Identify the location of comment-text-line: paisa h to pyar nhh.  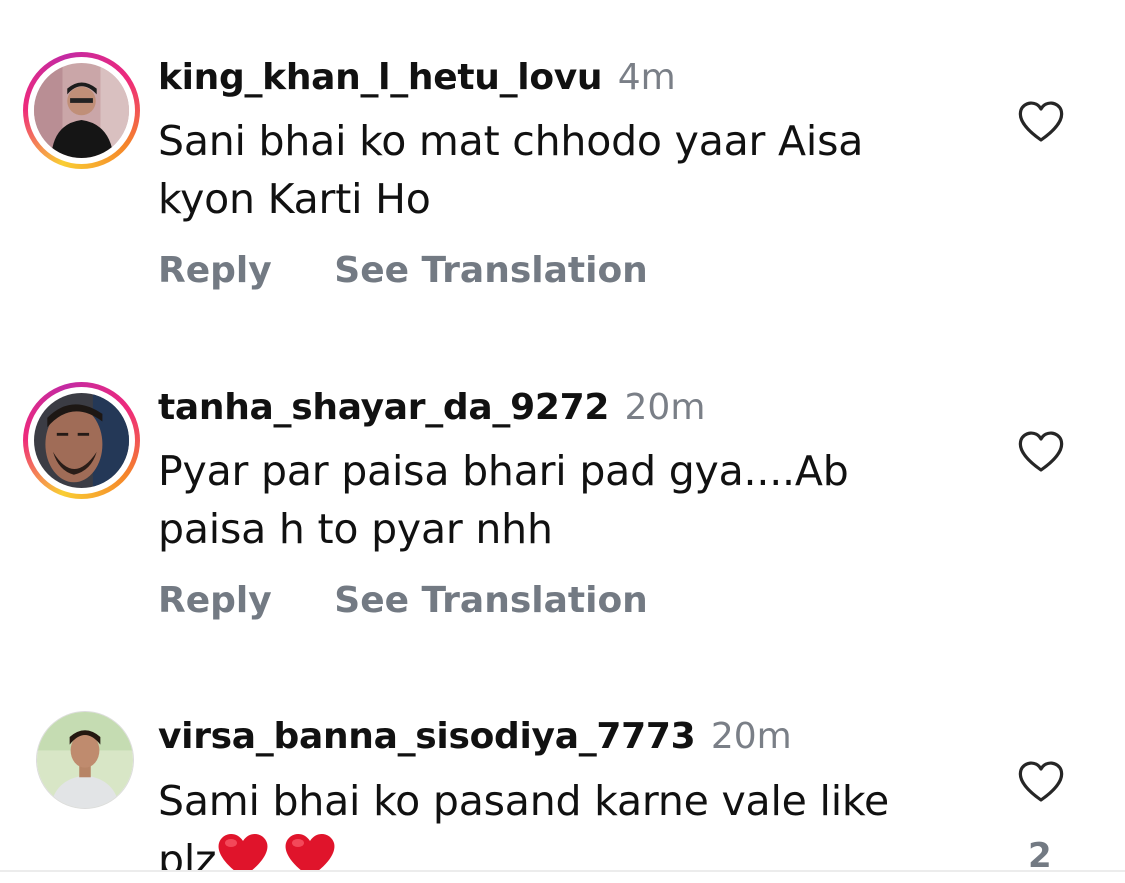
(355, 529).